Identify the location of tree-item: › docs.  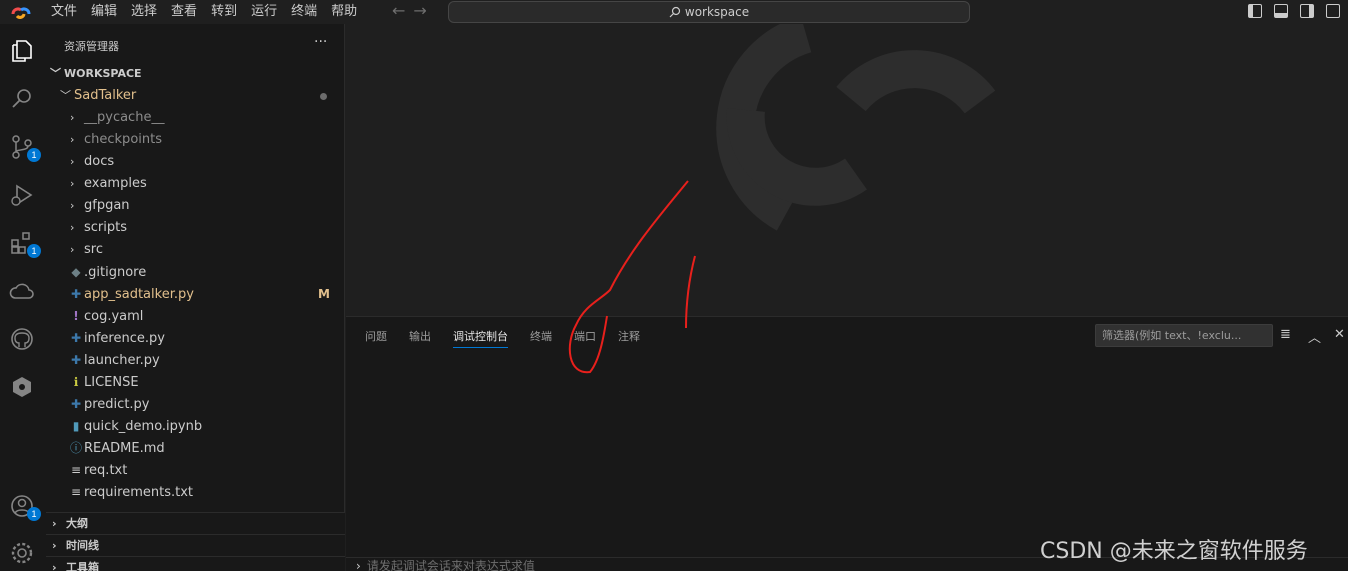
(195, 162).